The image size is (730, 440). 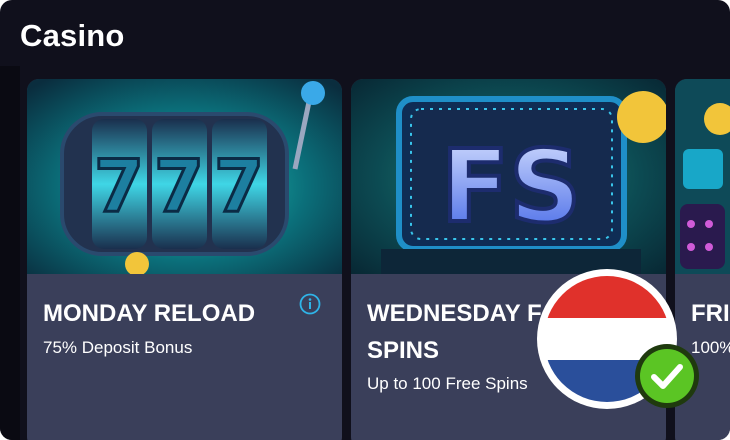 What do you see at coordinates (710, 313) in the screenshot?
I see `card-title: FRI` at bounding box center [710, 313].